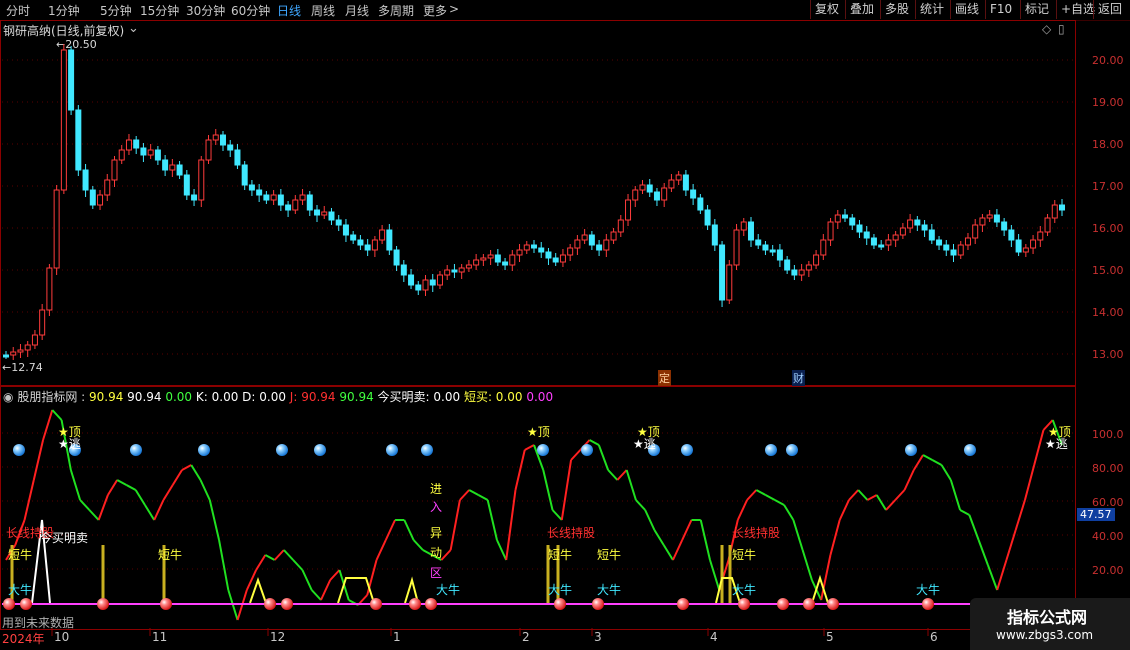 This screenshot has height=650, width=1130. What do you see at coordinates (1047, 617) in the screenshot?
I see `watermark-title: 指标公式网` at bounding box center [1047, 617].